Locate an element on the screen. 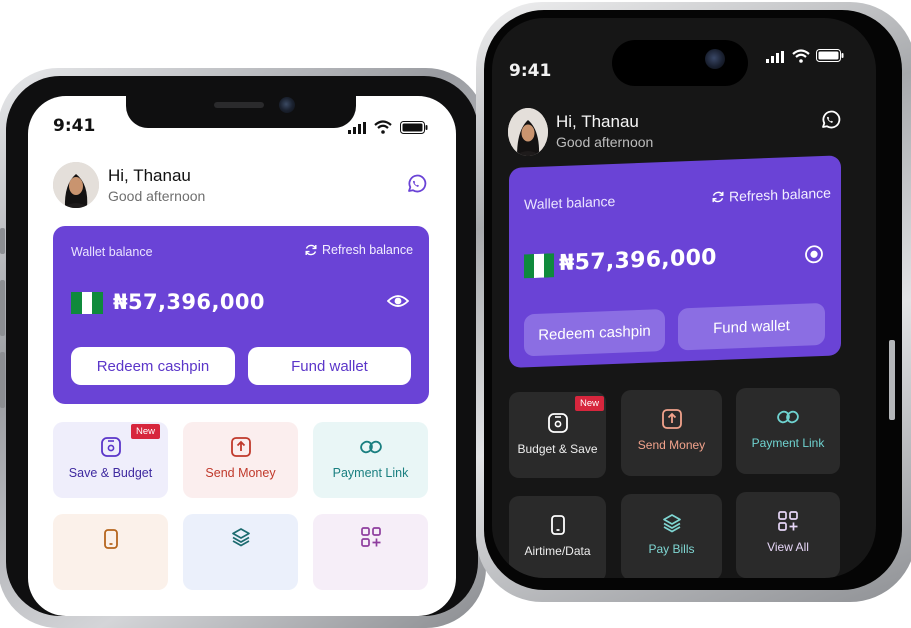 This screenshot has height=628, width=911. tile-pay-bills: Pay Bills is located at coordinates (671, 536).